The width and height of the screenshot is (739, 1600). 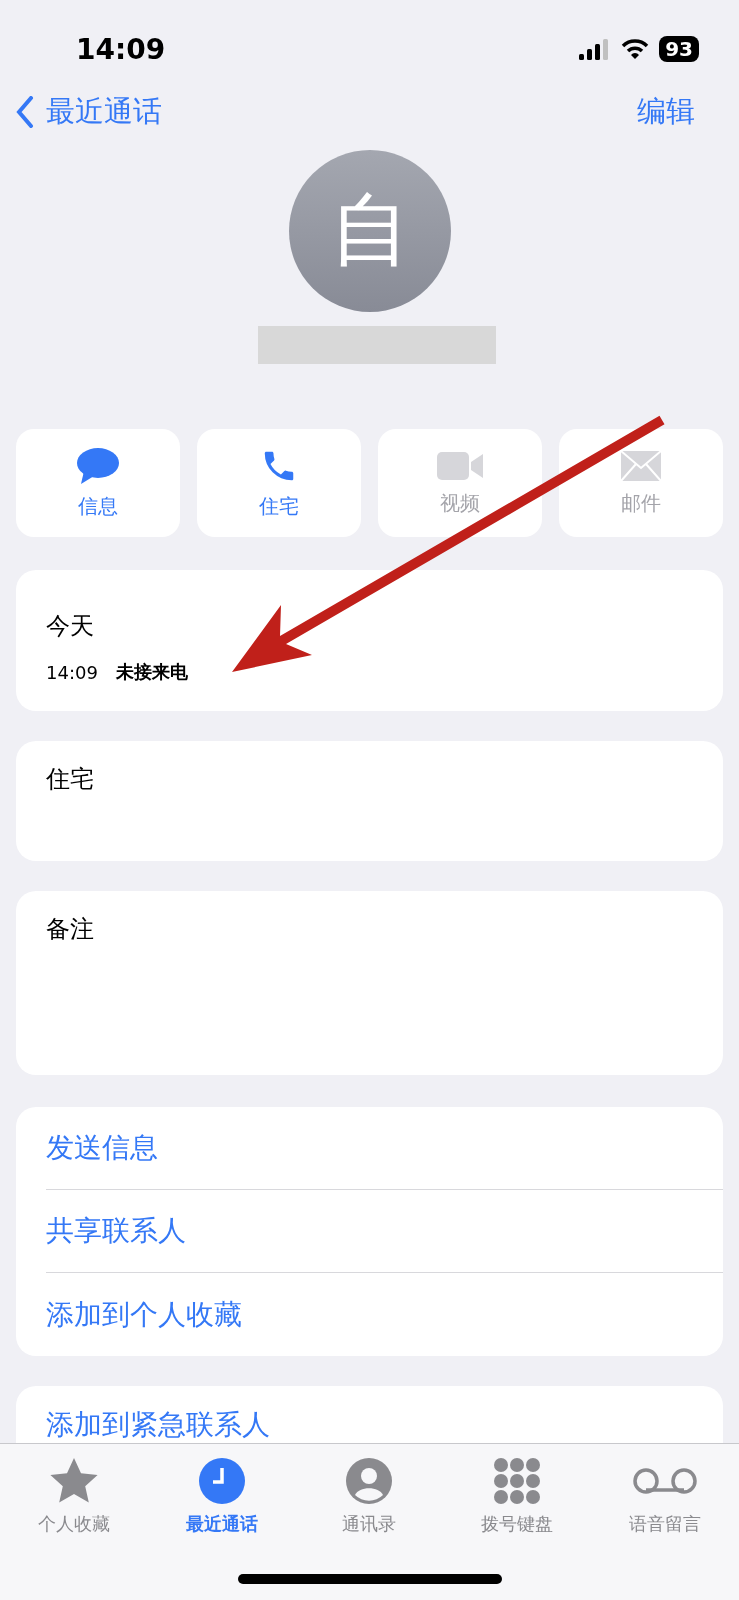 I want to click on wifi-icon, so click(x=635, y=49).